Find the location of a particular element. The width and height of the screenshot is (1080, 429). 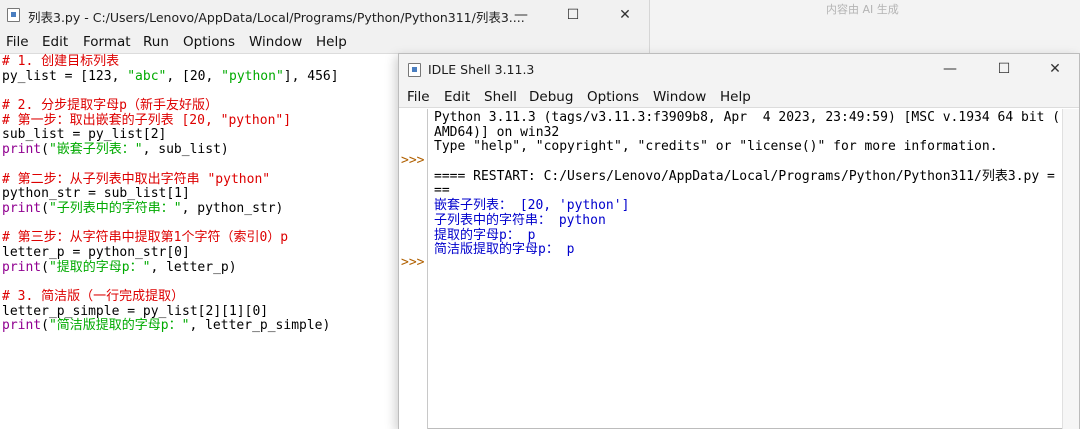

code-token: py_list = [123, is located at coordinates (65, 76).